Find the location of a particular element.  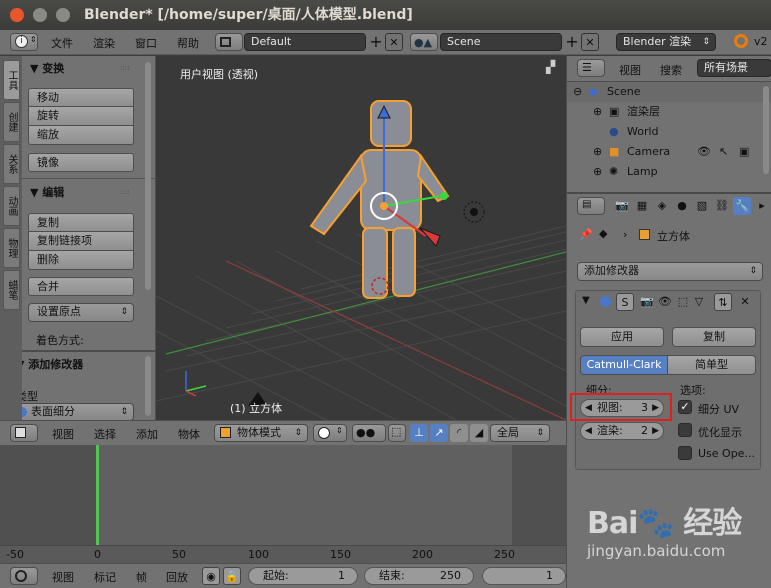

render-camera-icon: ▣ is located at coordinates (744, 152).